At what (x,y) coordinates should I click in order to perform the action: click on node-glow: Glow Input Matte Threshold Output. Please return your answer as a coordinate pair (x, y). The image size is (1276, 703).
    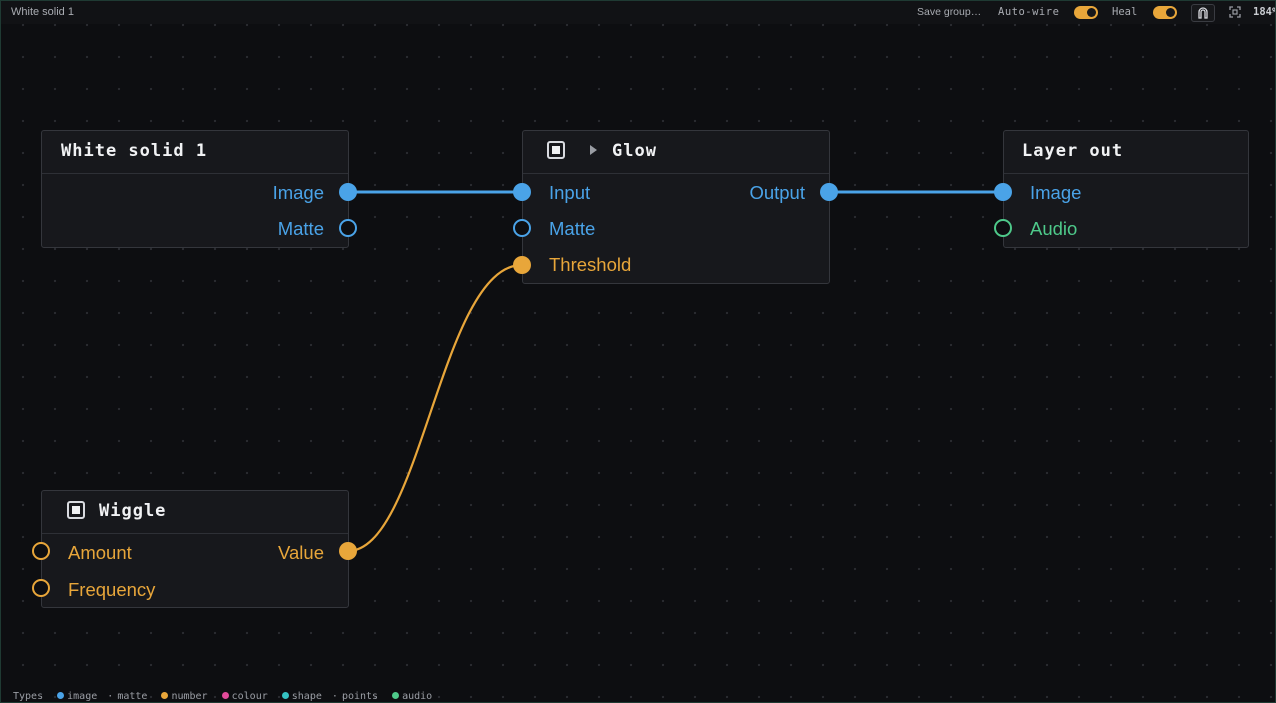
    Looking at the image, I should click on (676, 207).